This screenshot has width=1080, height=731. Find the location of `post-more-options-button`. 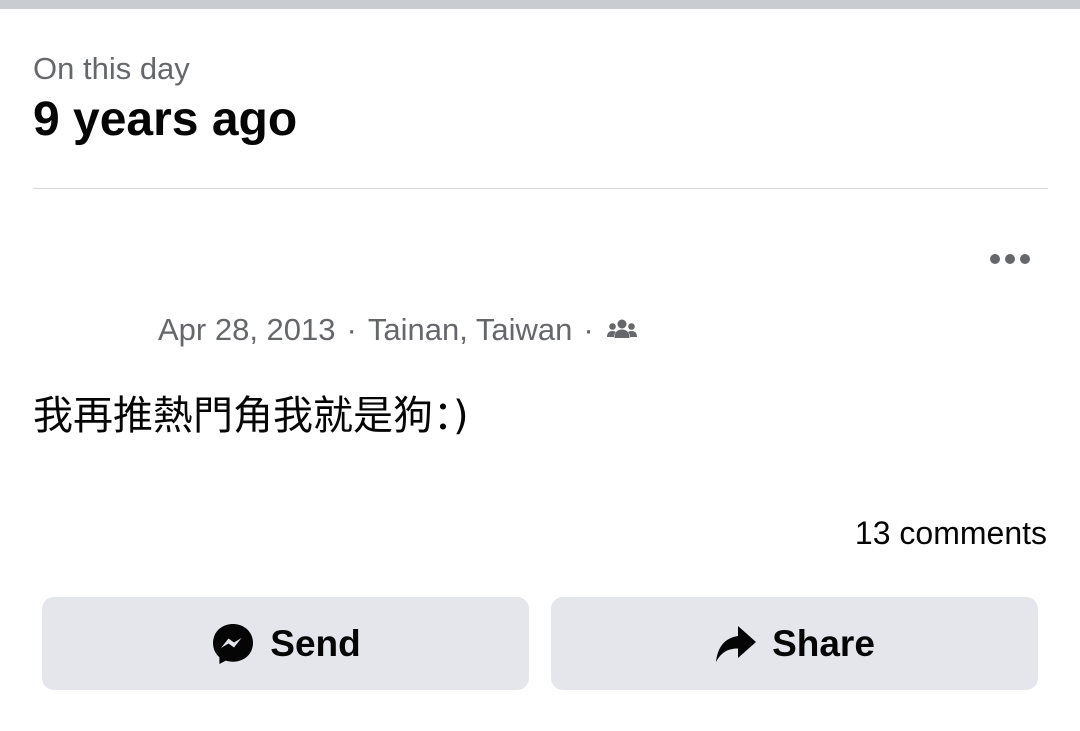

post-more-options-button is located at coordinates (1010, 259).